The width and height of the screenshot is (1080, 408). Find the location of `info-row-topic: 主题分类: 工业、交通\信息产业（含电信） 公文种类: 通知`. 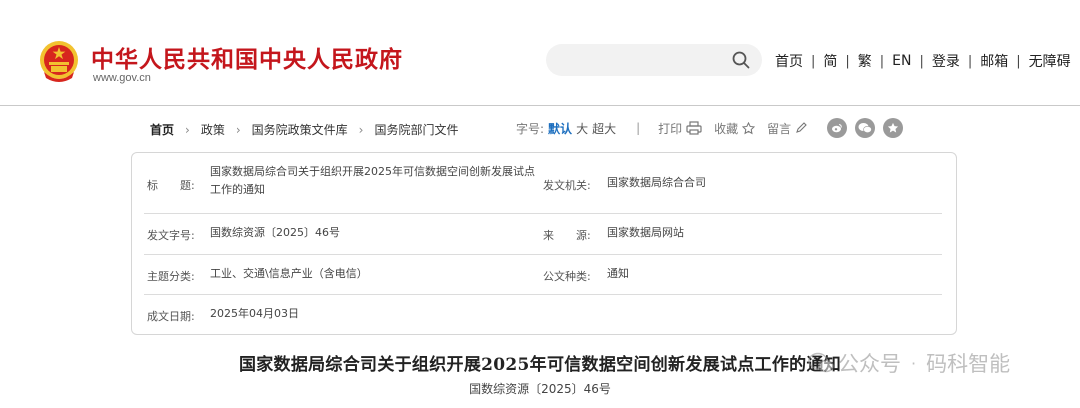

info-row-topic: 主题分类: 工业、交通\信息产业（含电信） 公文种类: 通知 is located at coordinates (543, 275).